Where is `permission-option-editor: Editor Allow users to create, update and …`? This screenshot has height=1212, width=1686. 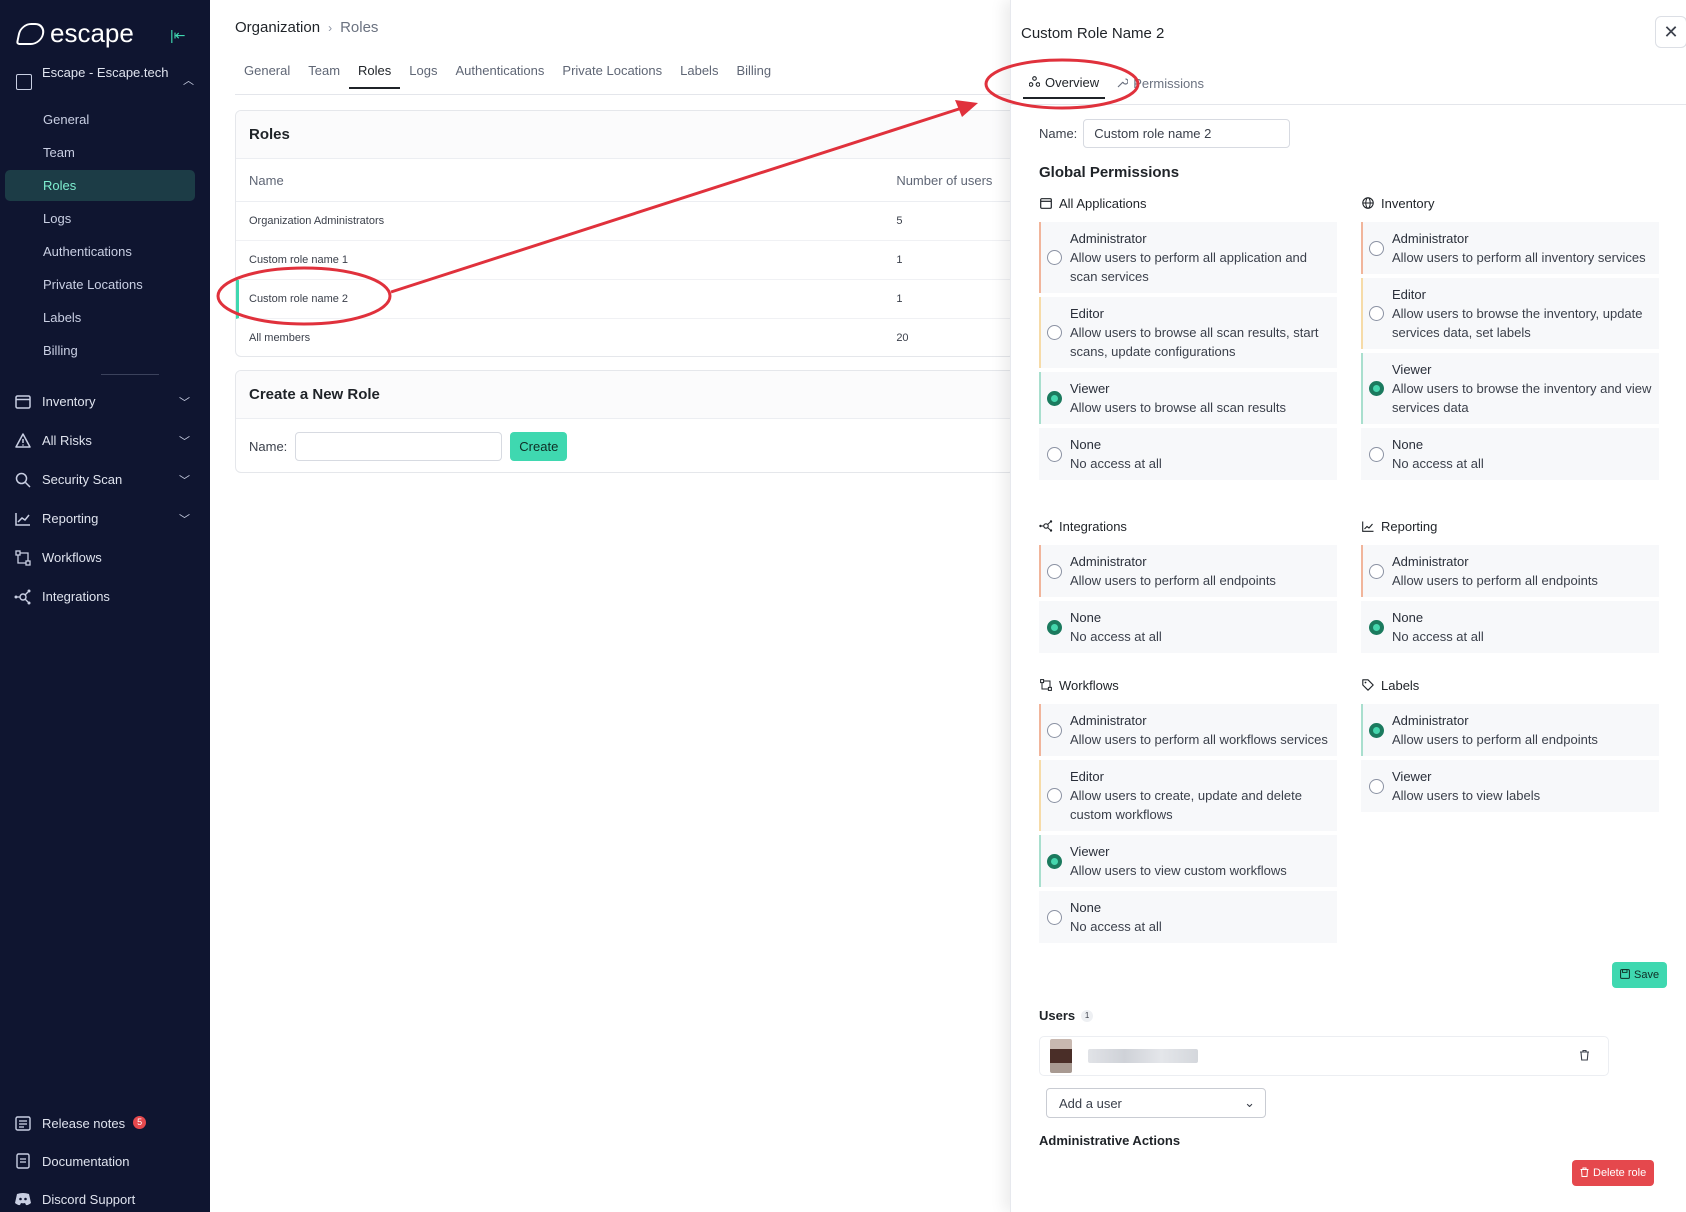 permission-option-editor: Editor Allow users to create, update and … is located at coordinates (1188, 795).